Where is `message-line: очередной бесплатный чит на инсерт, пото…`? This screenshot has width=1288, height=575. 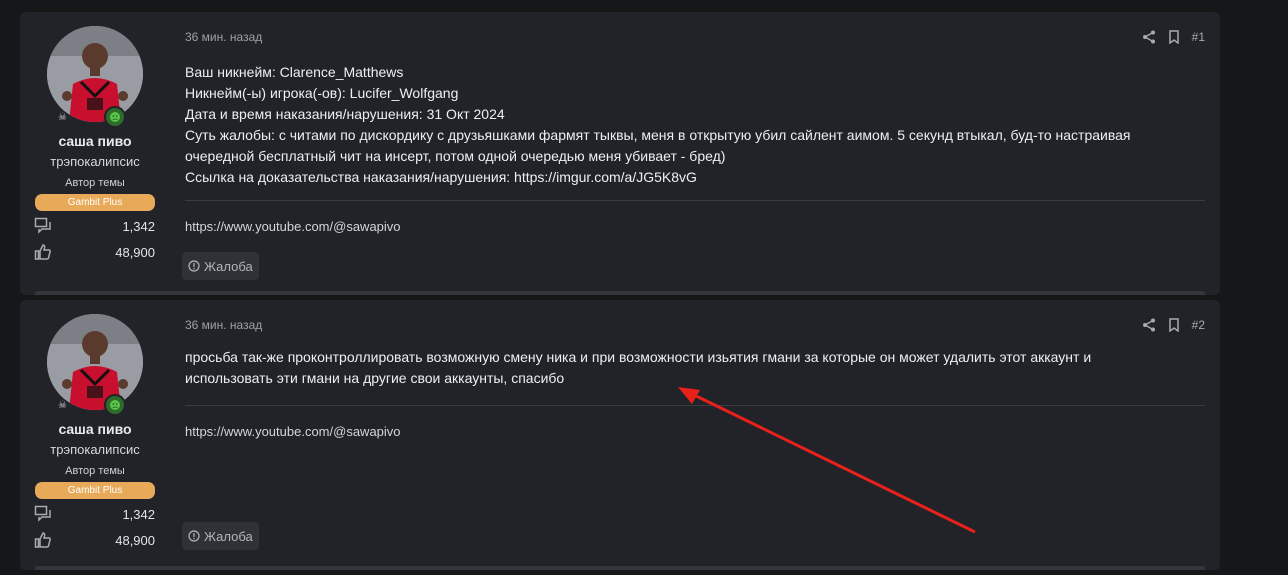
message-line: очередной бесплатный чит на инсерт, пото… is located at coordinates (455, 156).